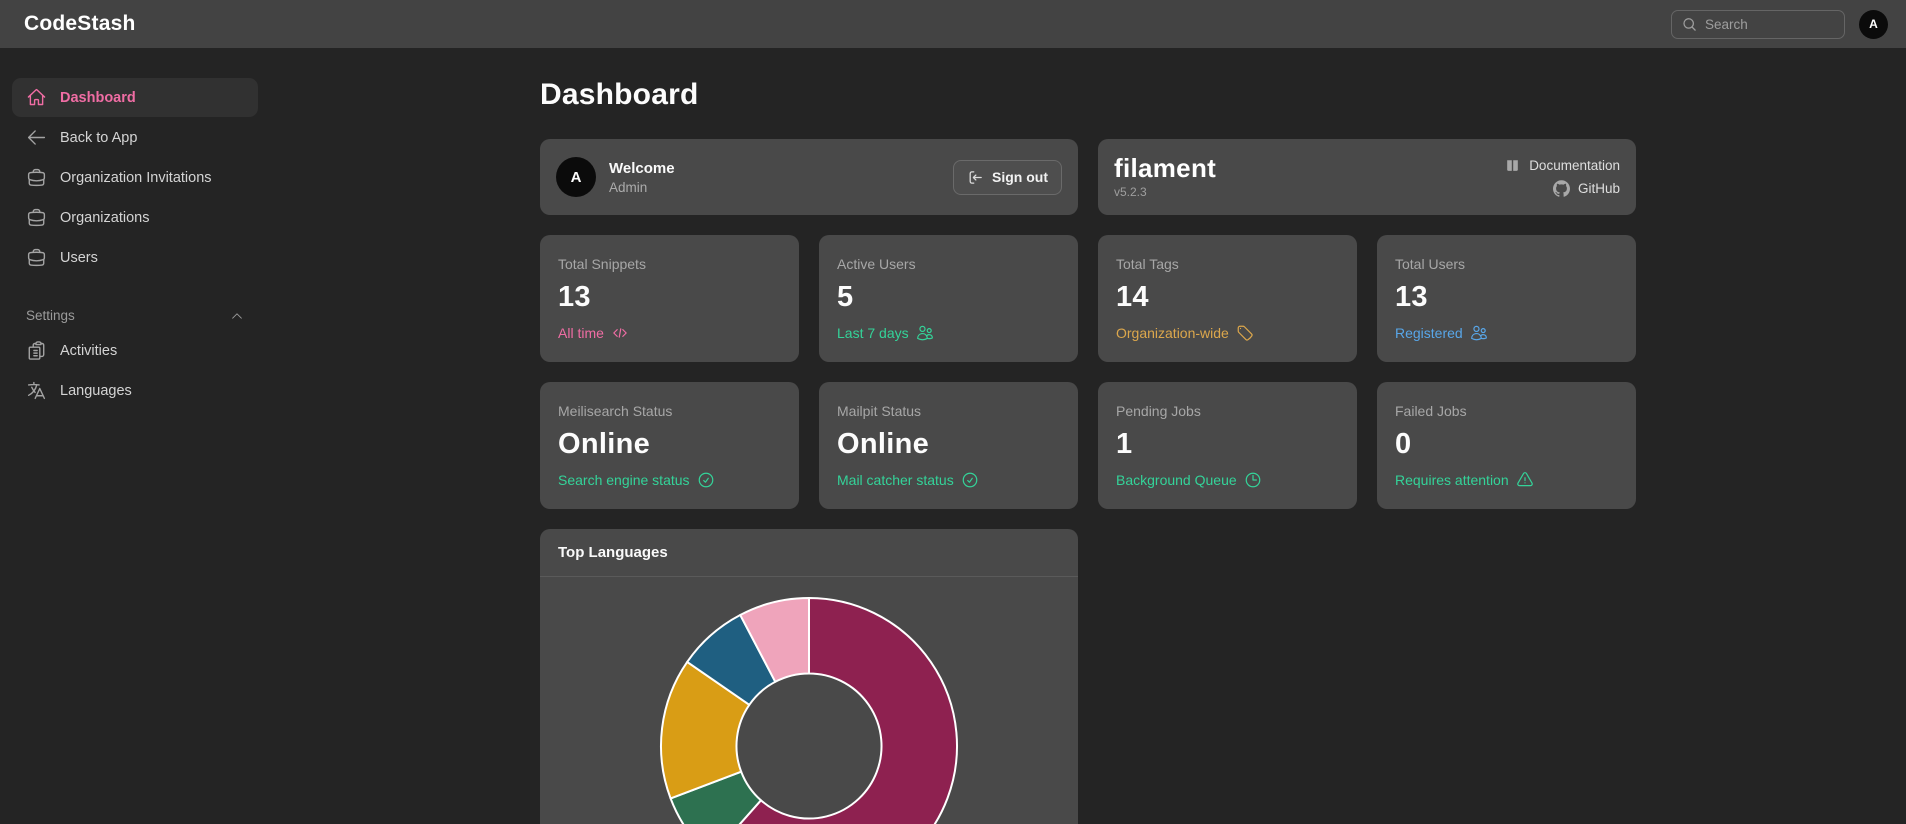 Image resolution: width=1906 pixels, height=824 pixels. Describe the element at coordinates (1245, 333) in the screenshot. I see `tag-icon` at that location.